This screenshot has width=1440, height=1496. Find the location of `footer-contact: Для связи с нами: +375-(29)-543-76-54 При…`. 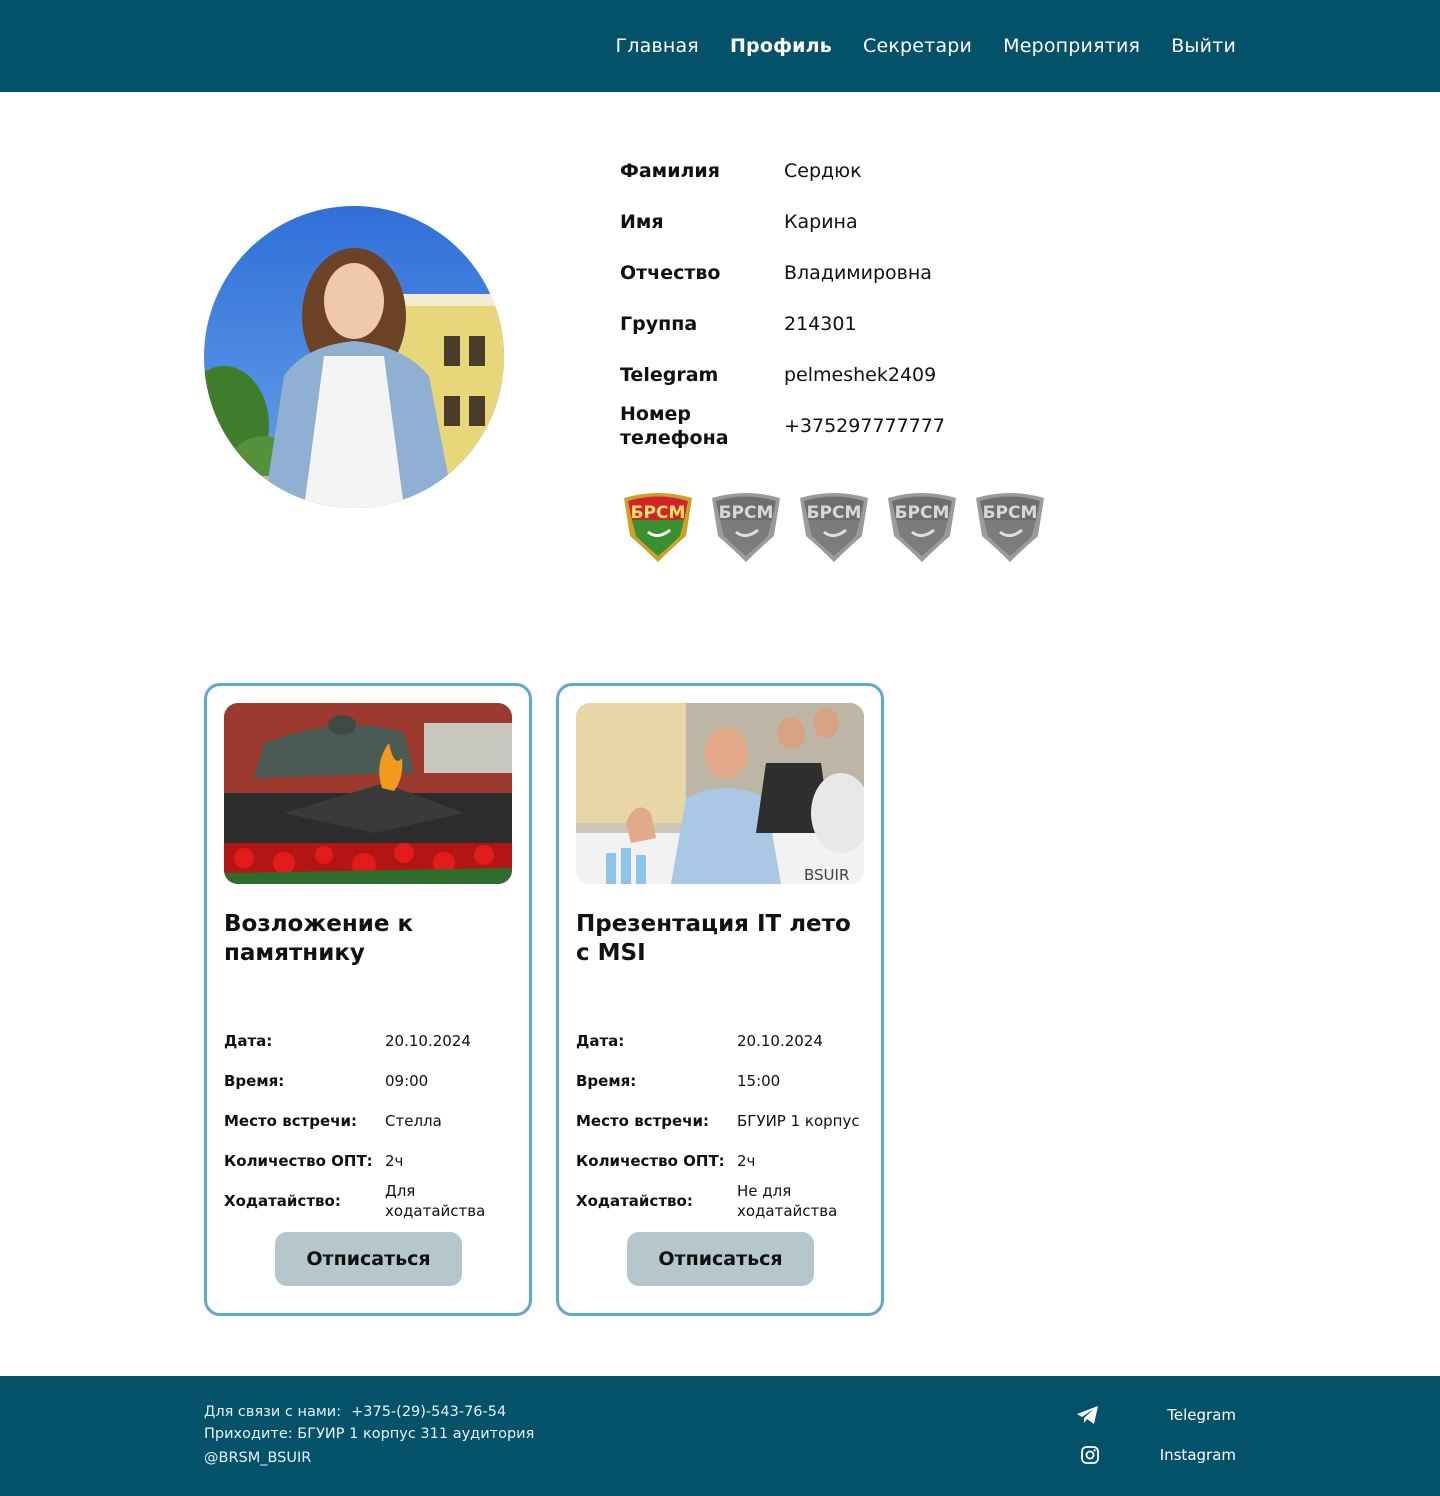

footer-contact: Для связи с нами: +375-(29)-543-76-54 При… is located at coordinates (369, 1423).